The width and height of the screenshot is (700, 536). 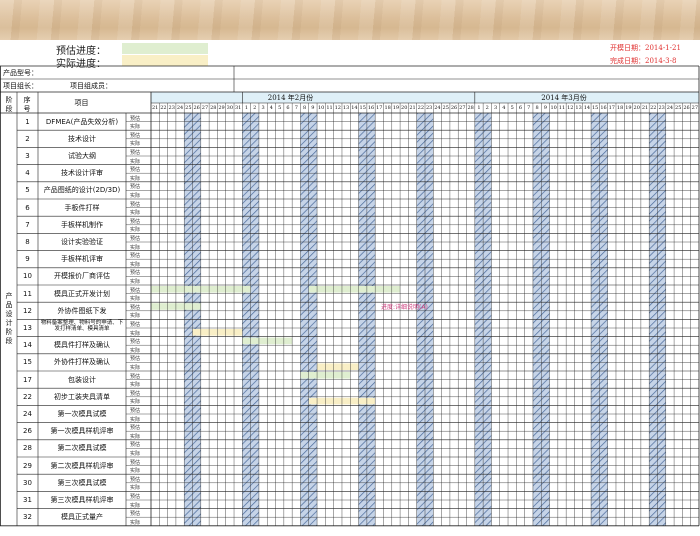 What do you see at coordinates (20, 86) in the screenshot?
I see `project-leader-label: 项目组长：` at bounding box center [20, 86].